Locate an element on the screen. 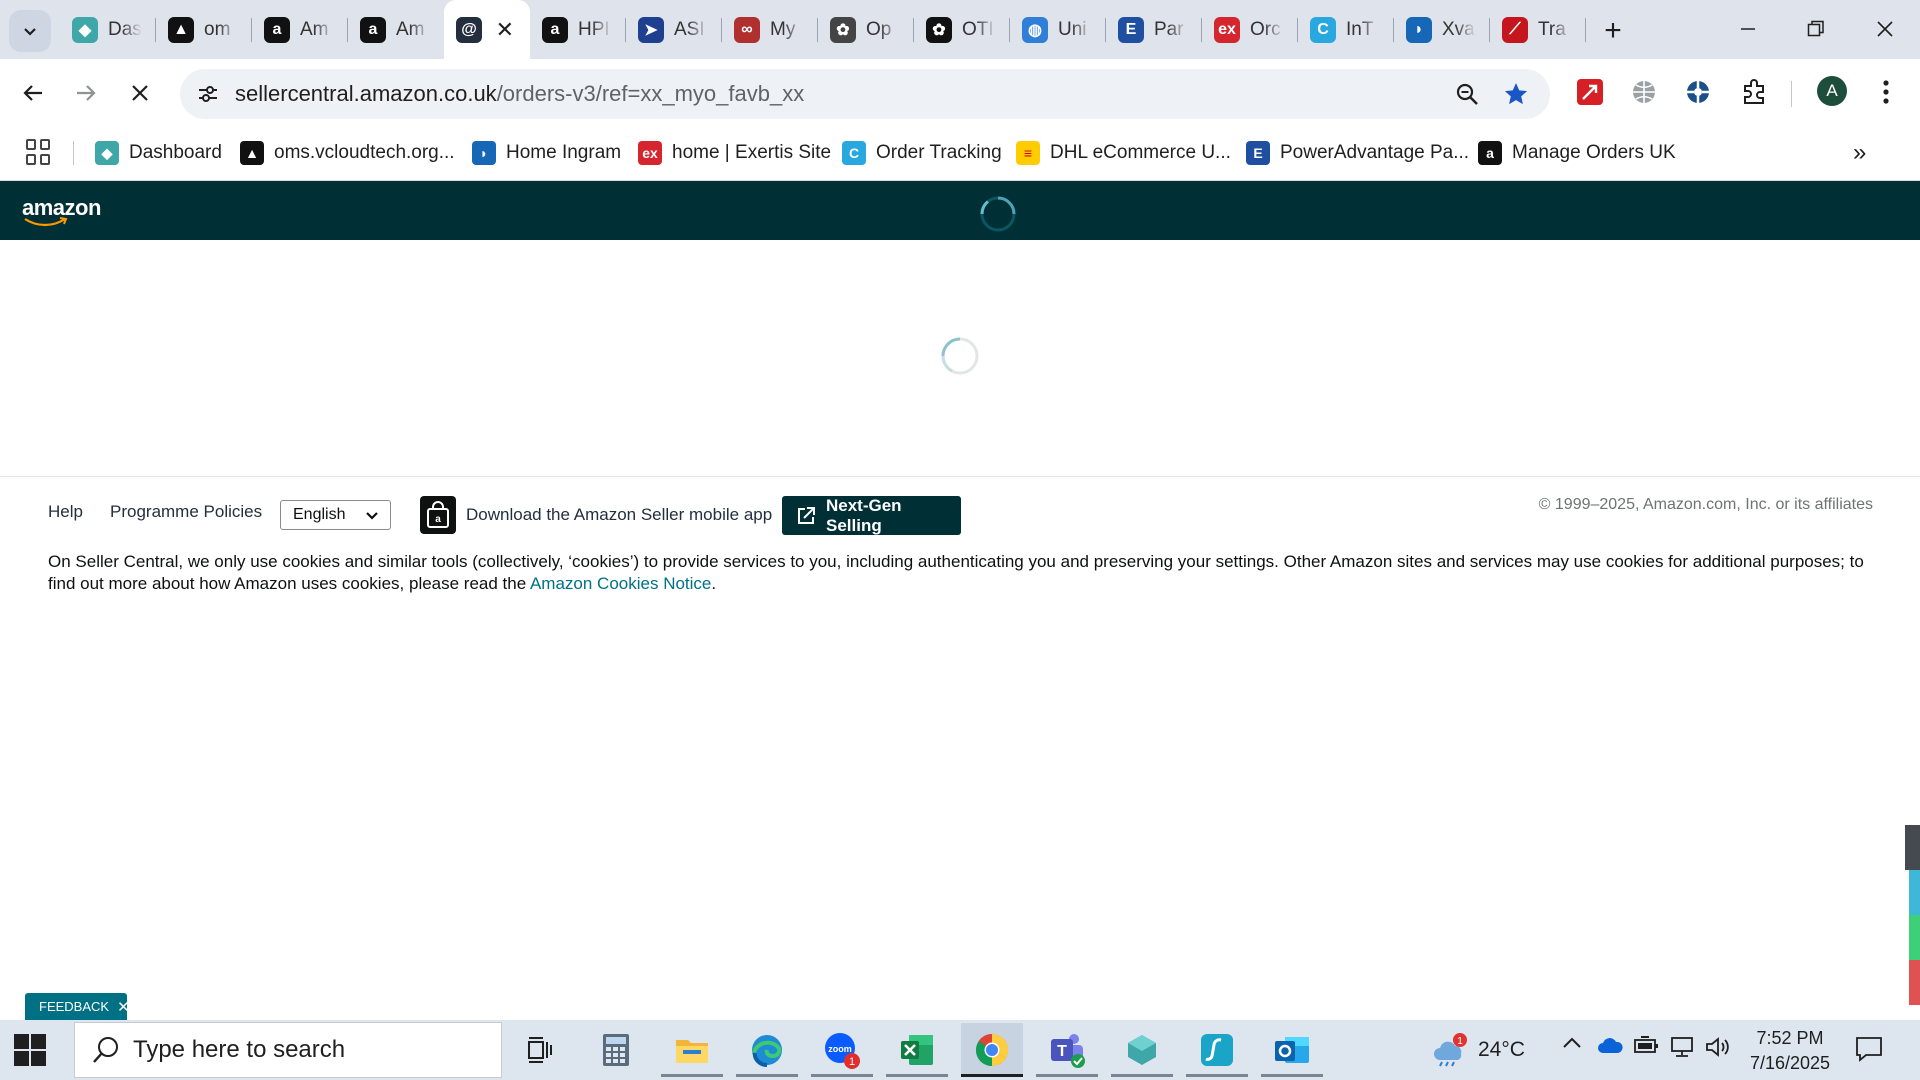 The height and width of the screenshot is (1080, 1920). bookmark-item: ex home | Exertis Site is located at coordinates (734, 153).